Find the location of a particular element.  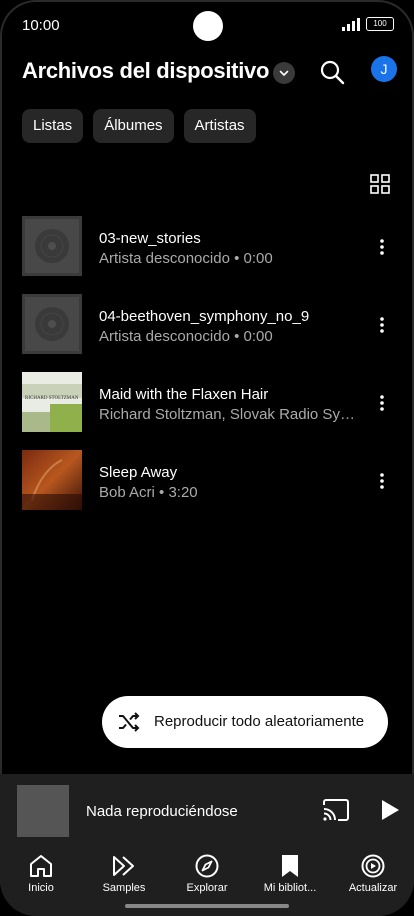

status-bar: 10:00 100 is located at coordinates (207, 26).